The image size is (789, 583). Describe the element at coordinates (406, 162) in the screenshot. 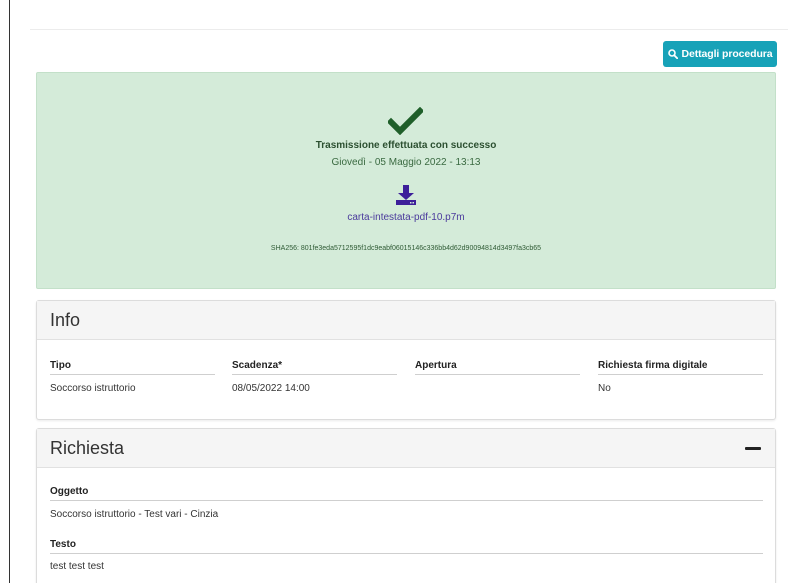

I see `success-date: Giovedì - 05 Maggio 2022 - 13:13` at that location.